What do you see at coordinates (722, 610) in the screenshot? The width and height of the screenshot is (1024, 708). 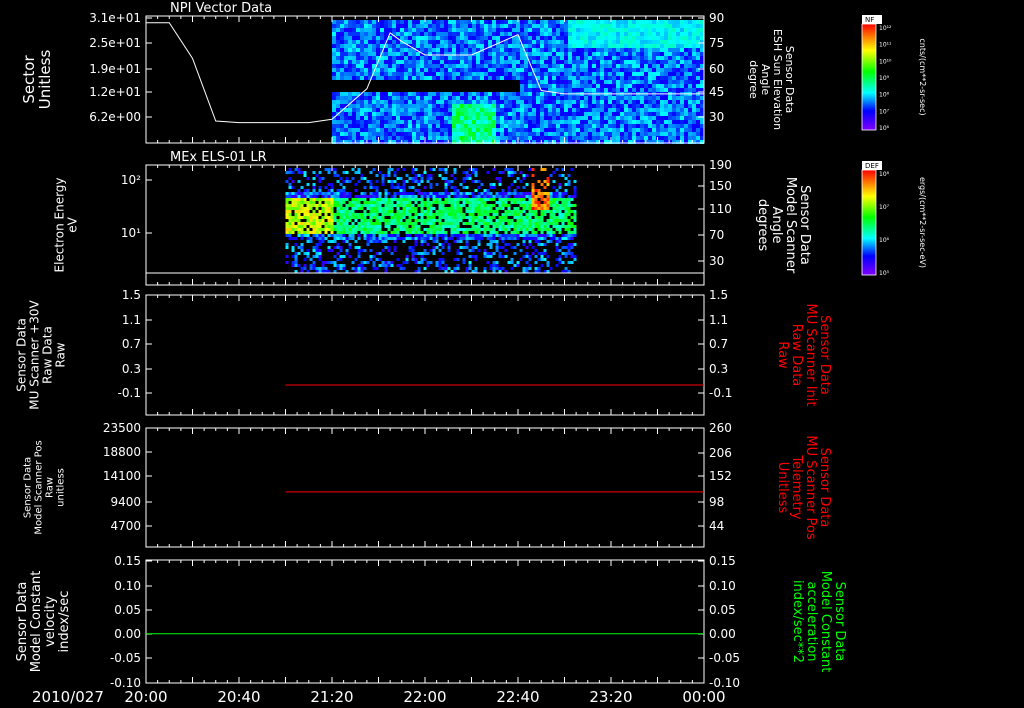 I see `y-tick-label-right: 0.05` at bounding box center [722, 610].